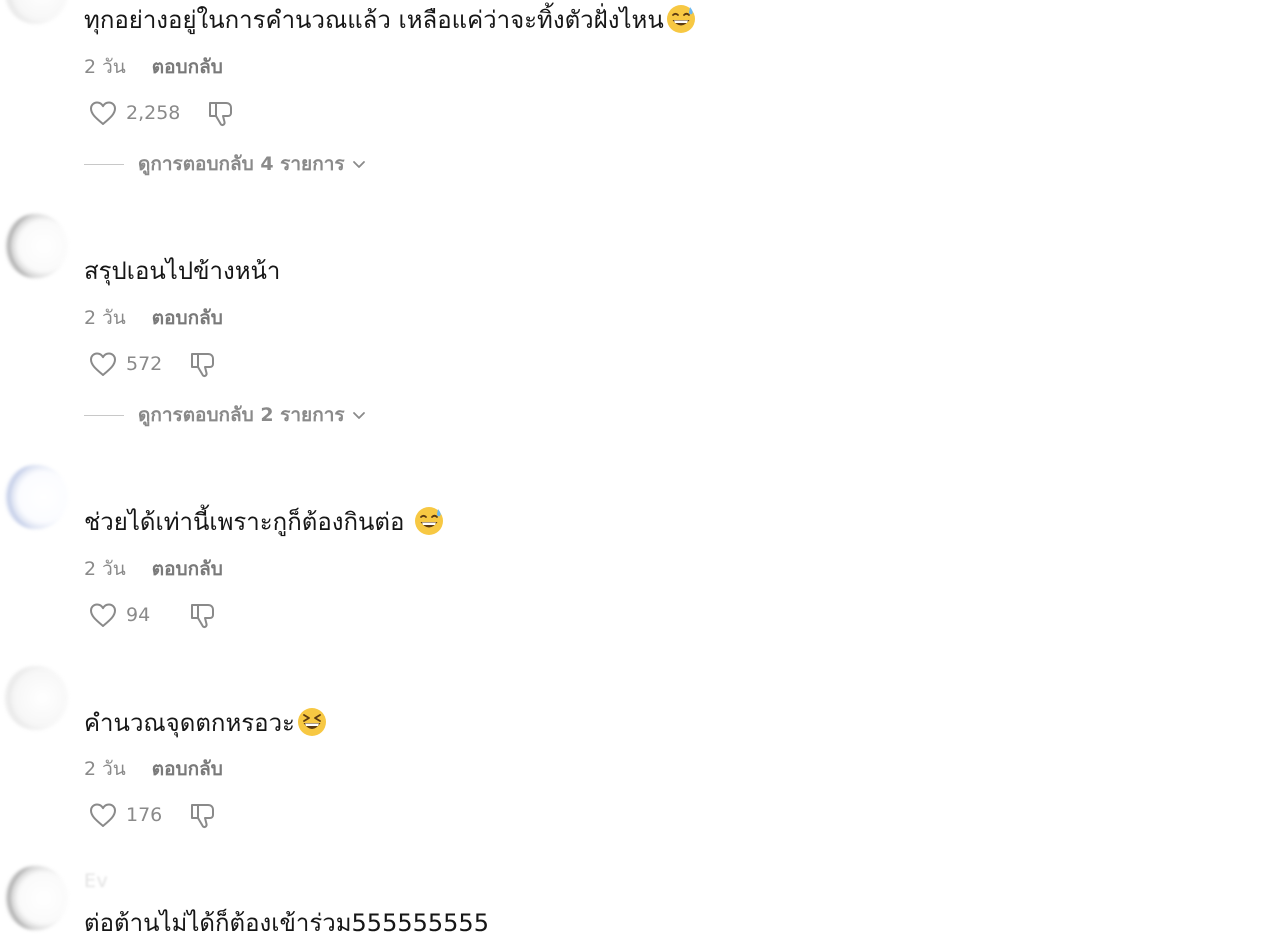 This screenshot has width=1280, height=952. What do you see at coordinates (153, 113) in the screenshot?
I see `like-count: 2,258` at bounding box center [153, 113].